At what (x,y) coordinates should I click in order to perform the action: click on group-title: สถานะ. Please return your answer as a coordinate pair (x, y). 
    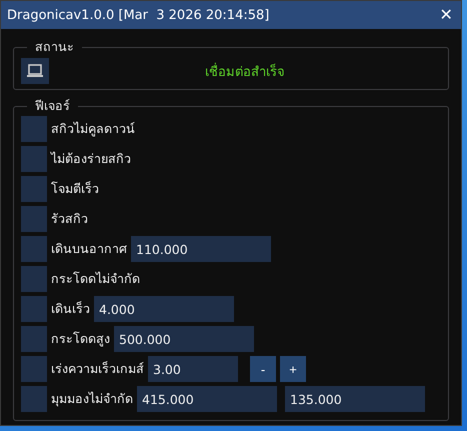
    Looking at the image, I should click on (54, 47).